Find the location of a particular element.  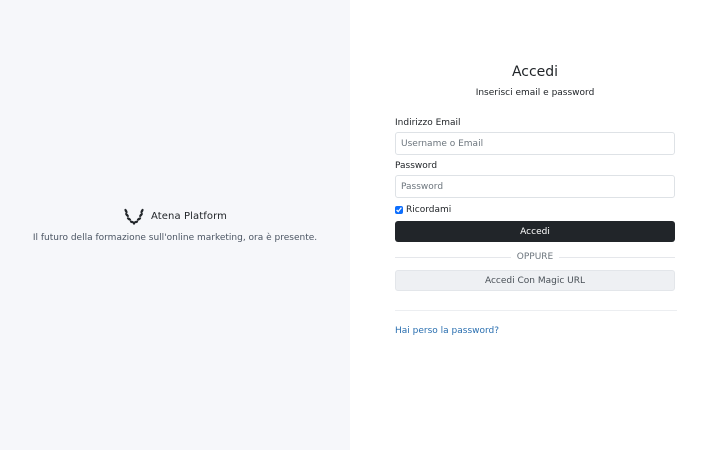

remember-me: Ricordami is located at coordinates (535, 209).